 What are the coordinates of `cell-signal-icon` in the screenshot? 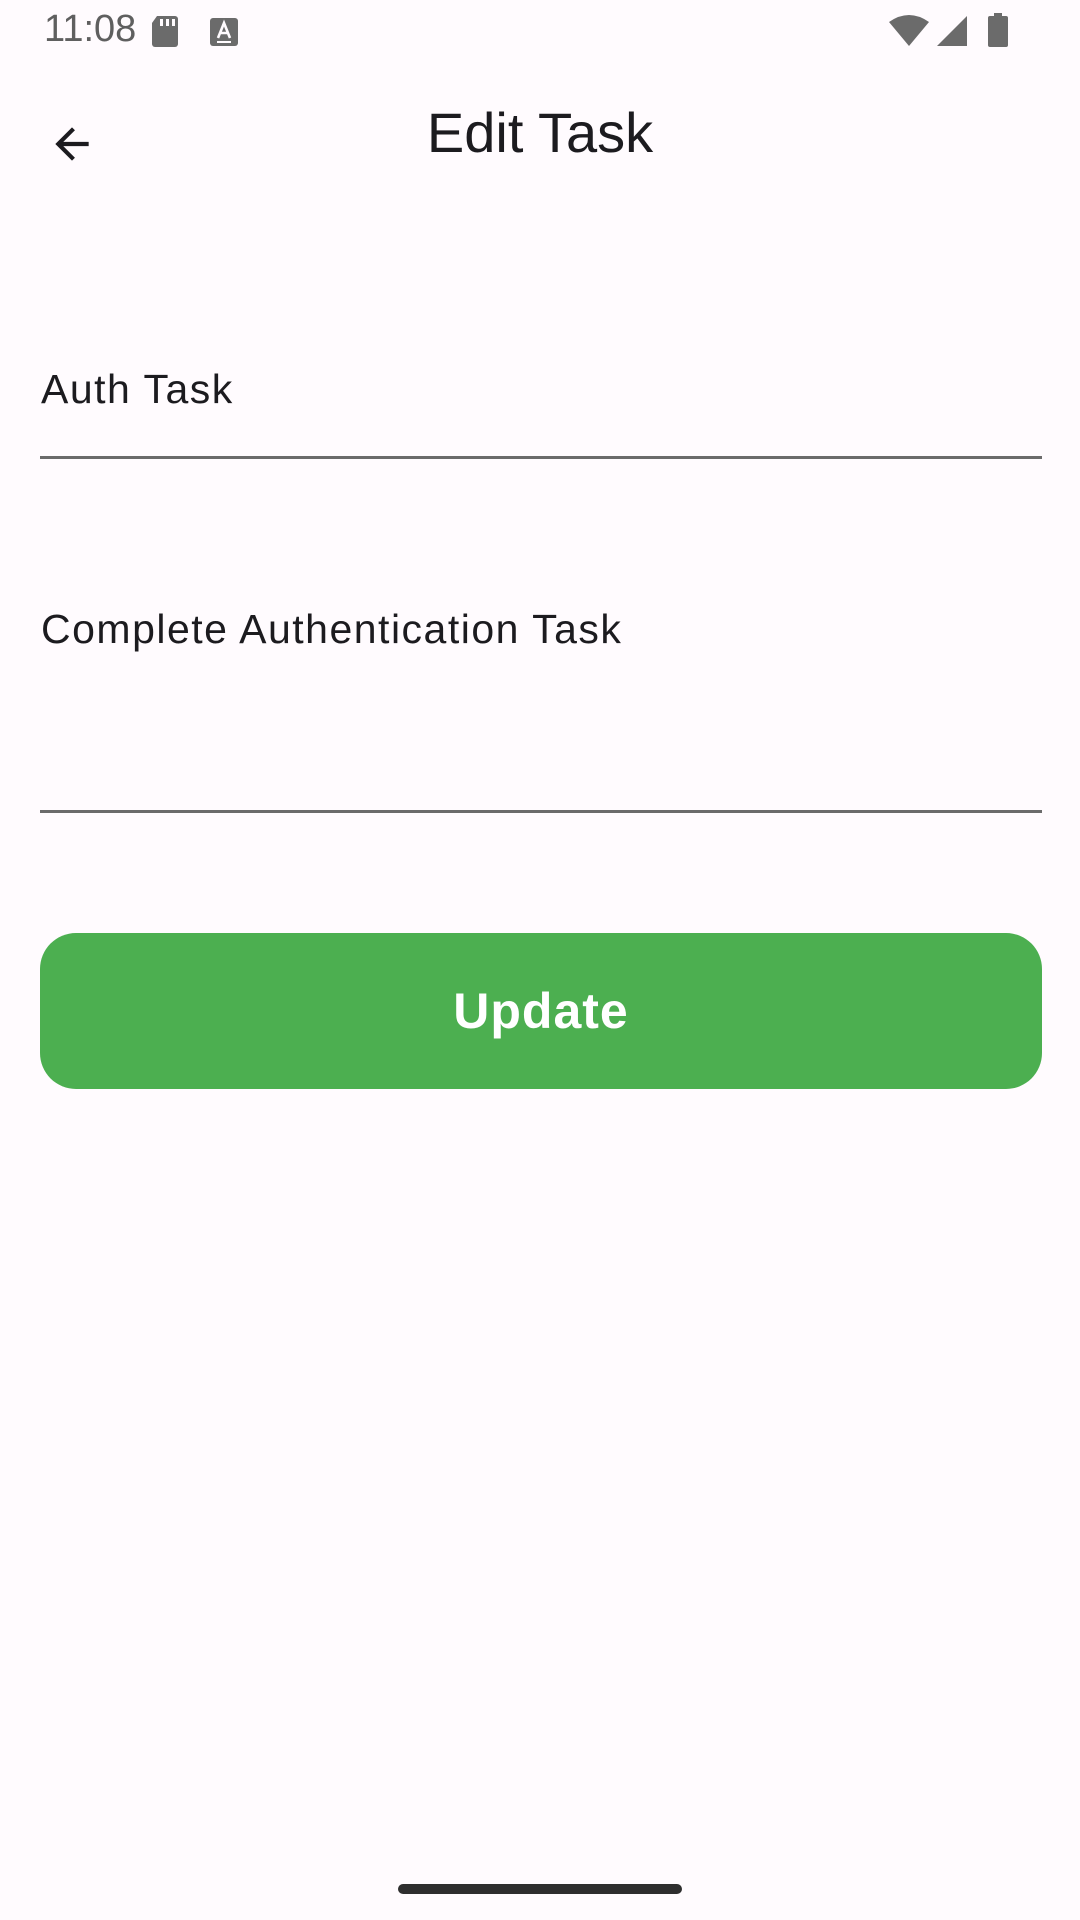 It's located at (952, 31).